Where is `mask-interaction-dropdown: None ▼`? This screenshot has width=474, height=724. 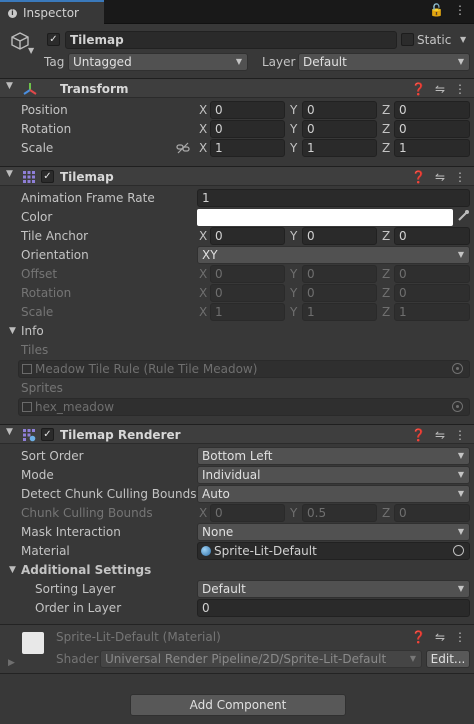 mask-interaction-dropdown: None ▼ is located at coordinates (333, 532).